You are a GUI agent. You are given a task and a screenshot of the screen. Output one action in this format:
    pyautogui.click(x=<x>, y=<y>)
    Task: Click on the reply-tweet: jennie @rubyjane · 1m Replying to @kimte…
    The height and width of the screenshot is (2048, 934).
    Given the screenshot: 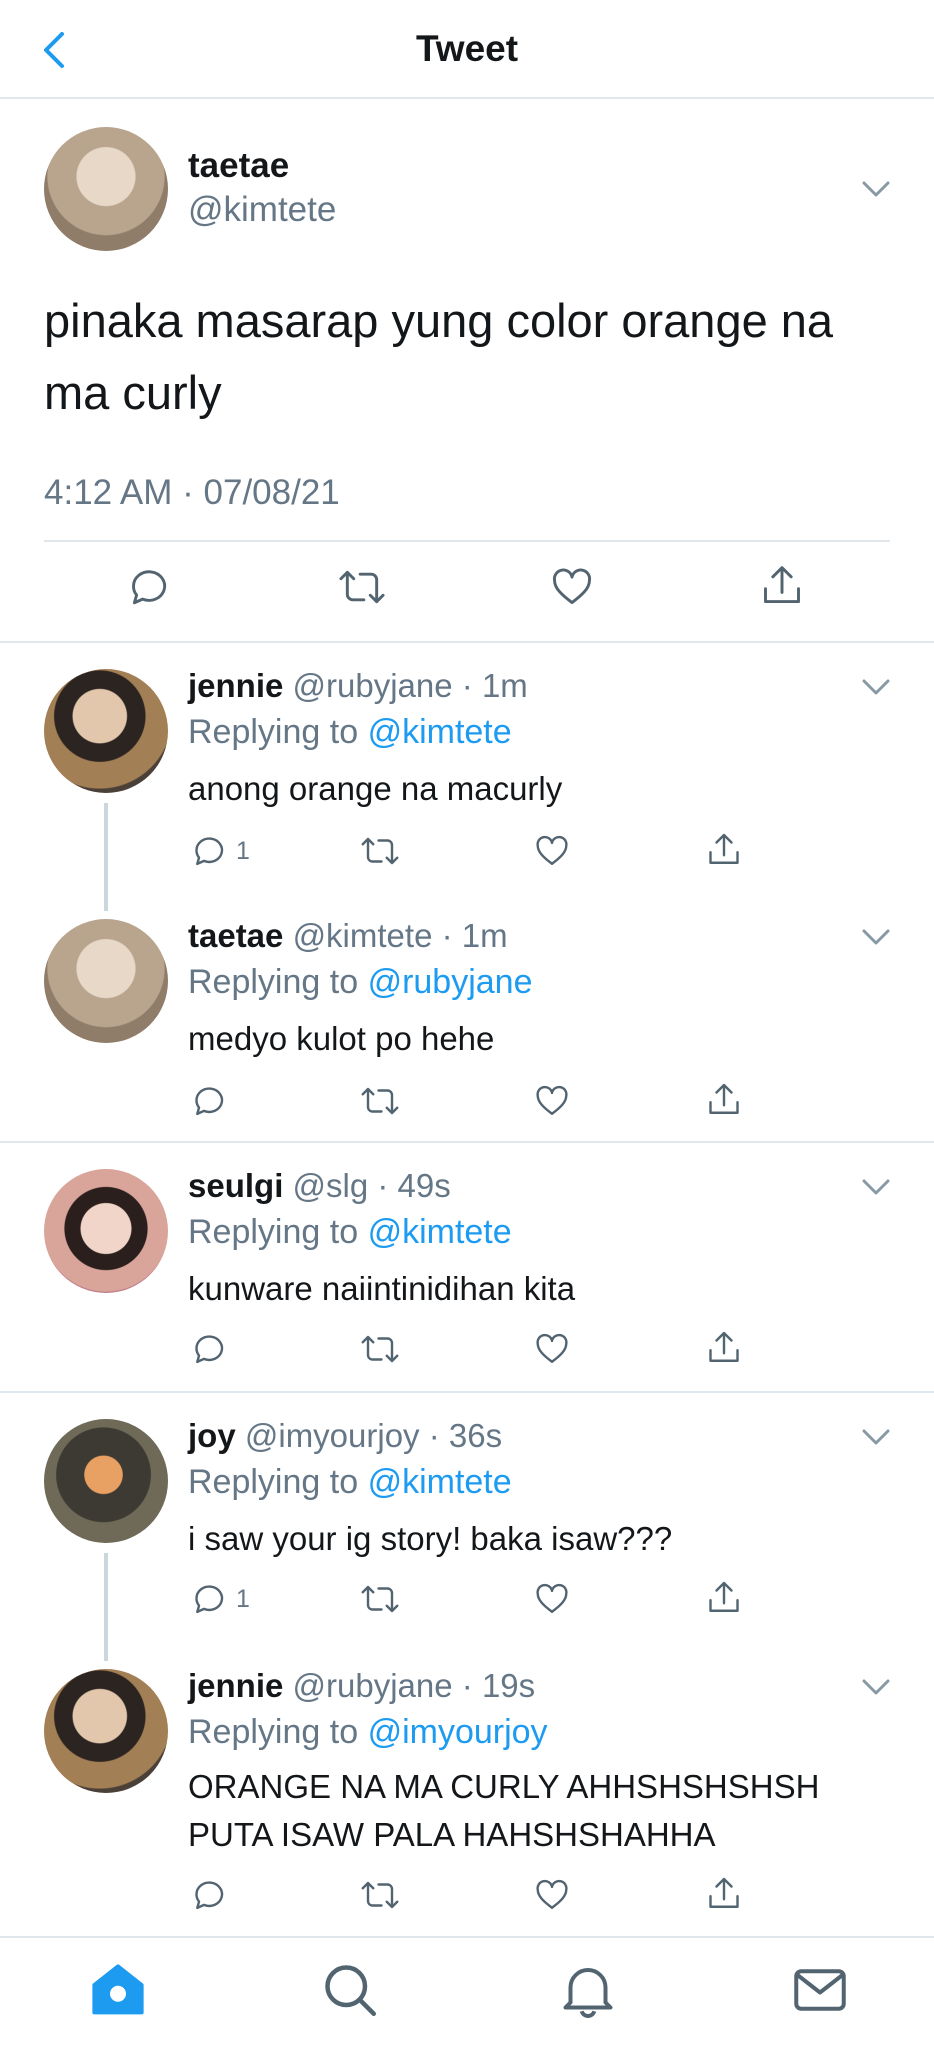 What is the action you would take?
    pyautogui.click(x=467, y=768)
    